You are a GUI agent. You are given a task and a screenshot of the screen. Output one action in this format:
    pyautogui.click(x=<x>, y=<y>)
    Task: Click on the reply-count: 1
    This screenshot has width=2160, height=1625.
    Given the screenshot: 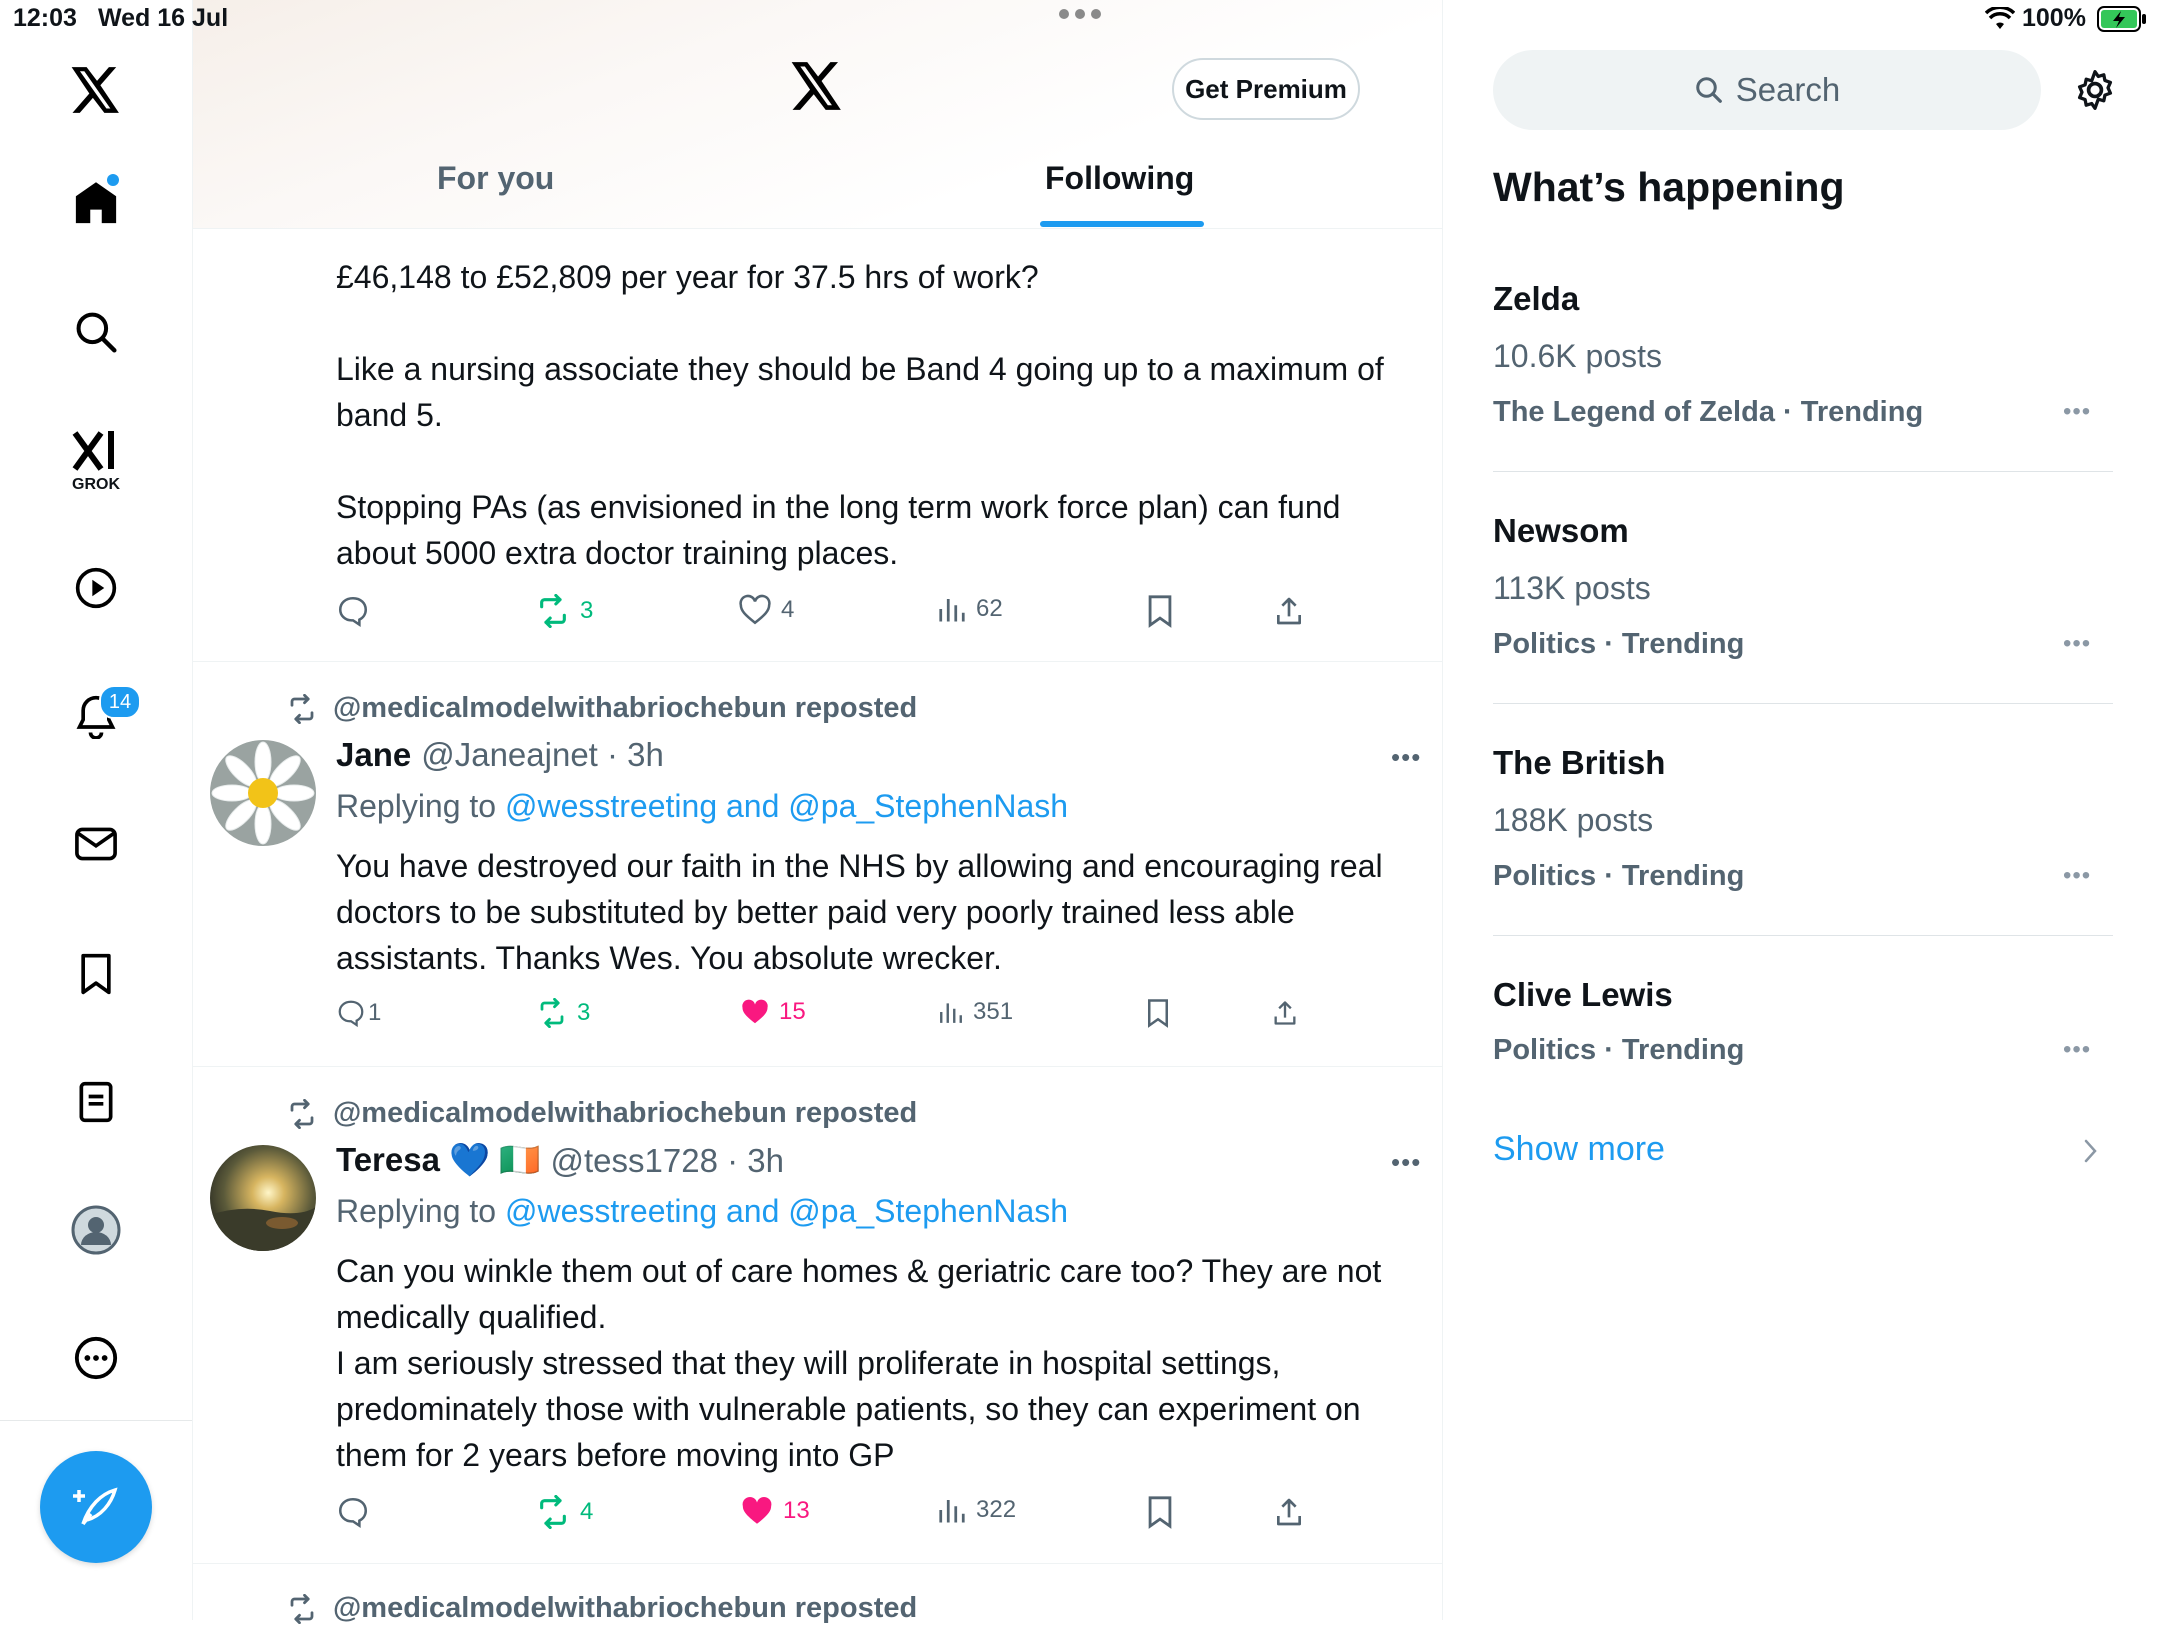 What is the action you would take?
    pyautogui.click(x=375, y=1012)
    